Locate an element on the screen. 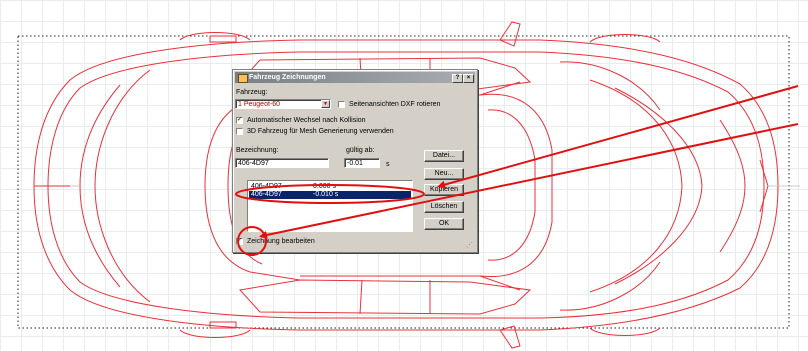 The image size is (808, 351). vehicle-select: 1 Peugeot-60 ▼ is located at coordinates (283, 104).